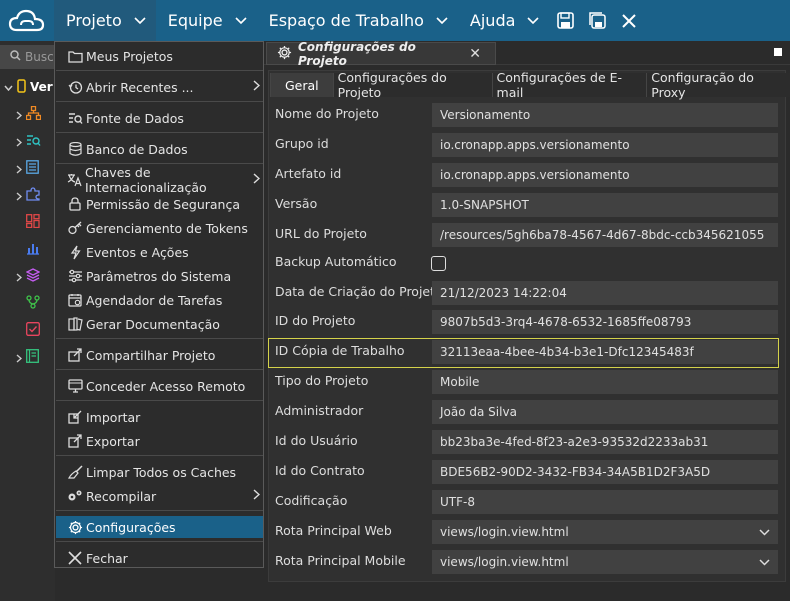  Describe the element at coordinates (605, 562) in the screenshot. I see `form-field-rota-mobile: views/login.view.html` at that location.